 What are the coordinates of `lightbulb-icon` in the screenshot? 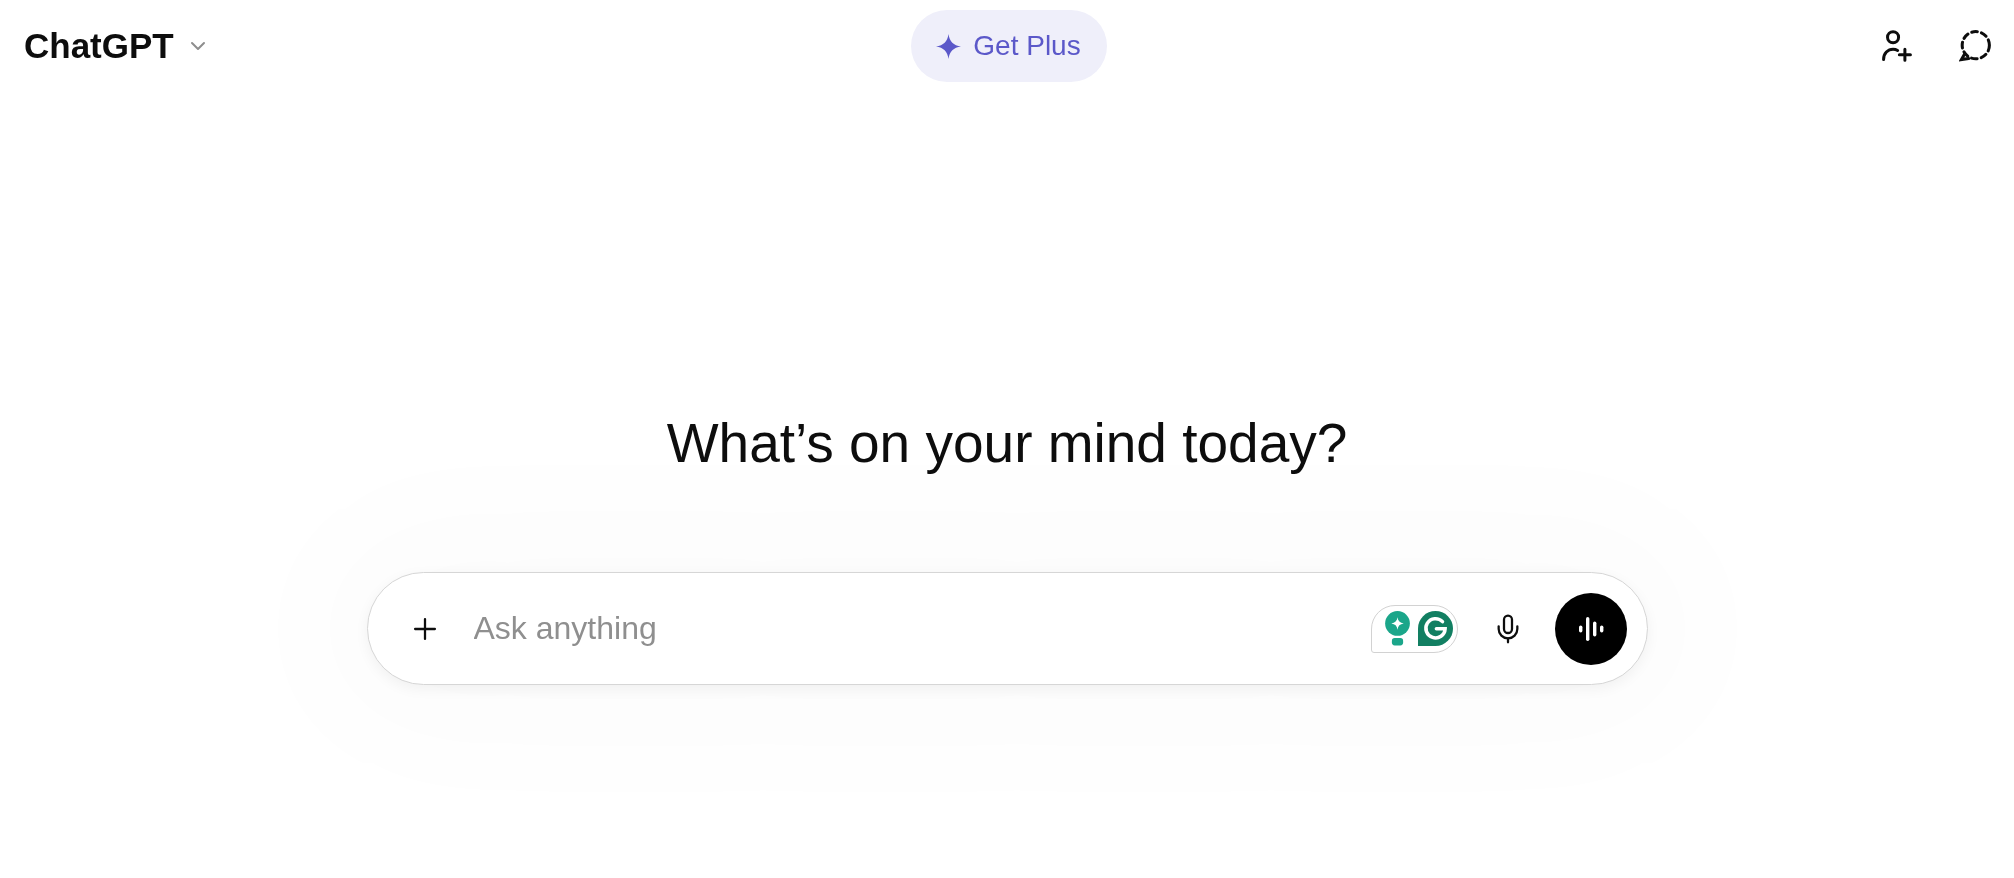 It's located at (1397, 628).